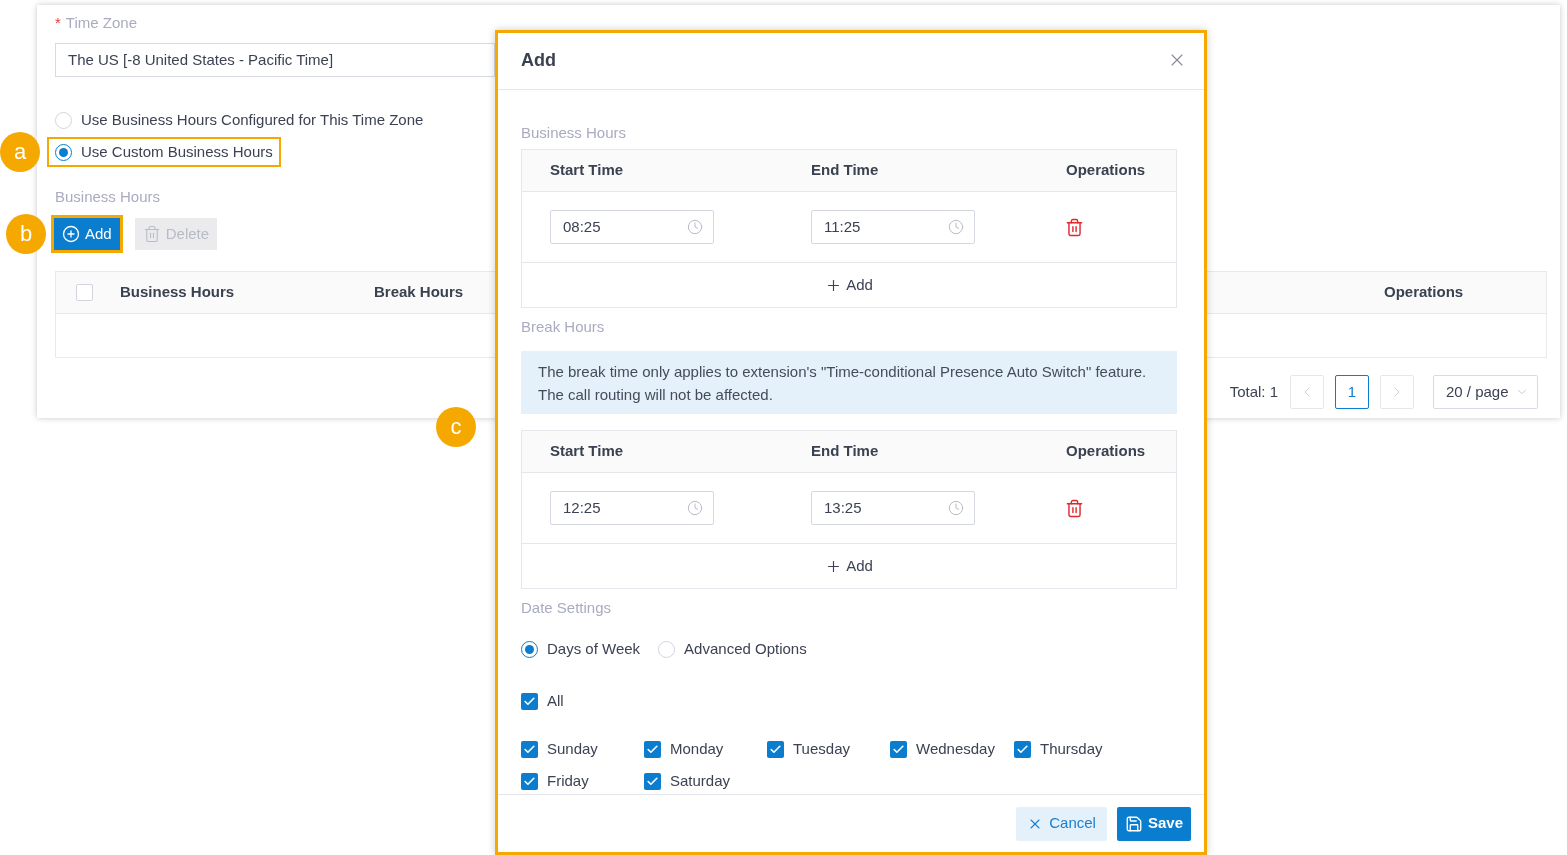 This screenshot has height=855, width=1567. I want to click on add-button: Add, so click(87, 234).